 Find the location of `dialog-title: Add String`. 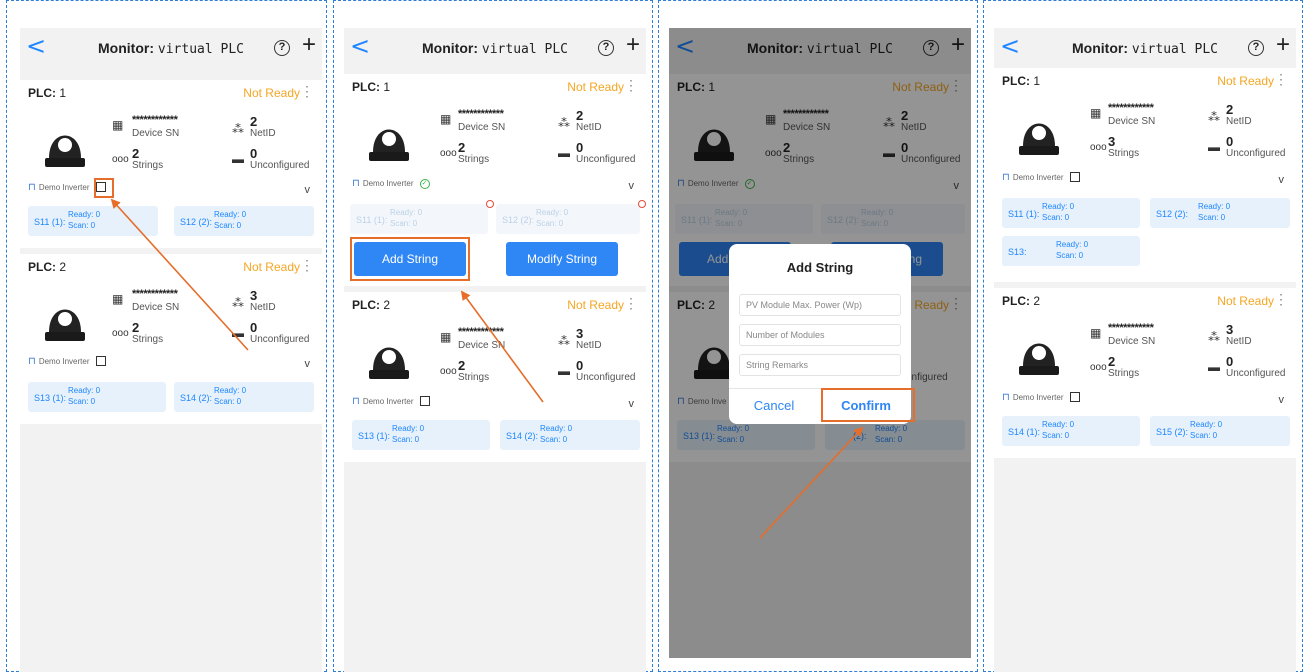

dialog-title: Add String is located at coordinates (820, 267).